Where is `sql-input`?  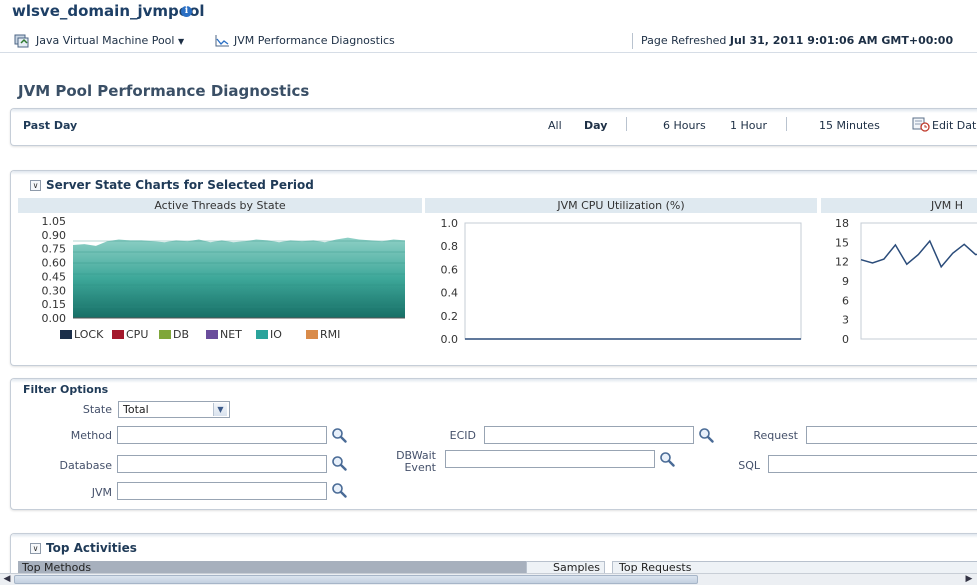
sql-input is located at coordinates (872, 464).